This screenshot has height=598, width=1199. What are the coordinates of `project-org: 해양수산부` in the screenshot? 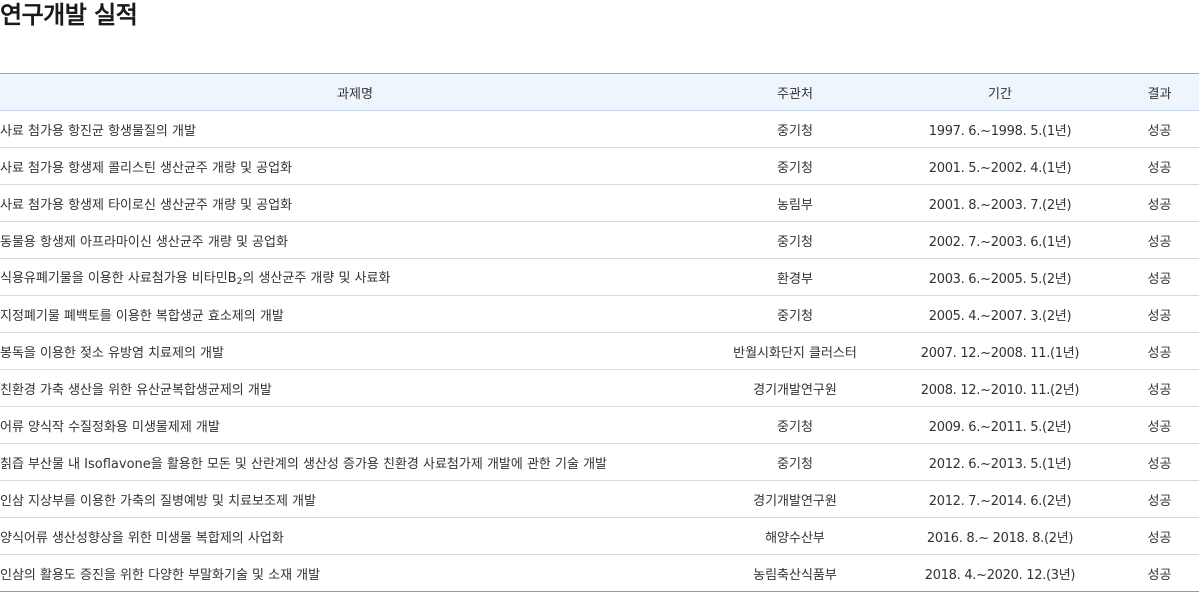 It's located at (795, 536).